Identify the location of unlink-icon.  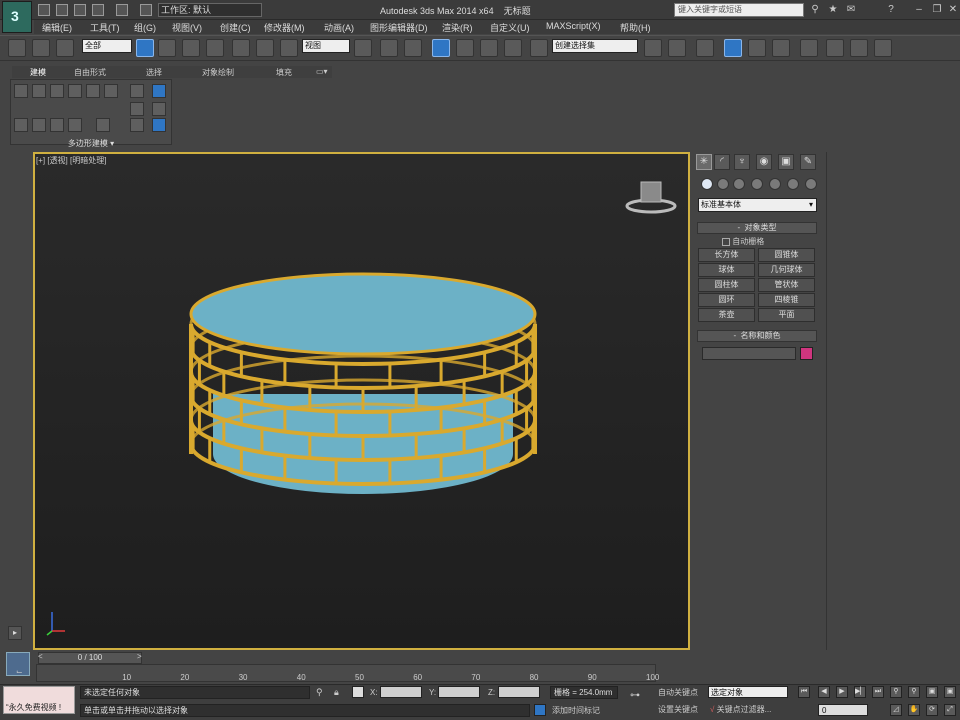
(41, 48).